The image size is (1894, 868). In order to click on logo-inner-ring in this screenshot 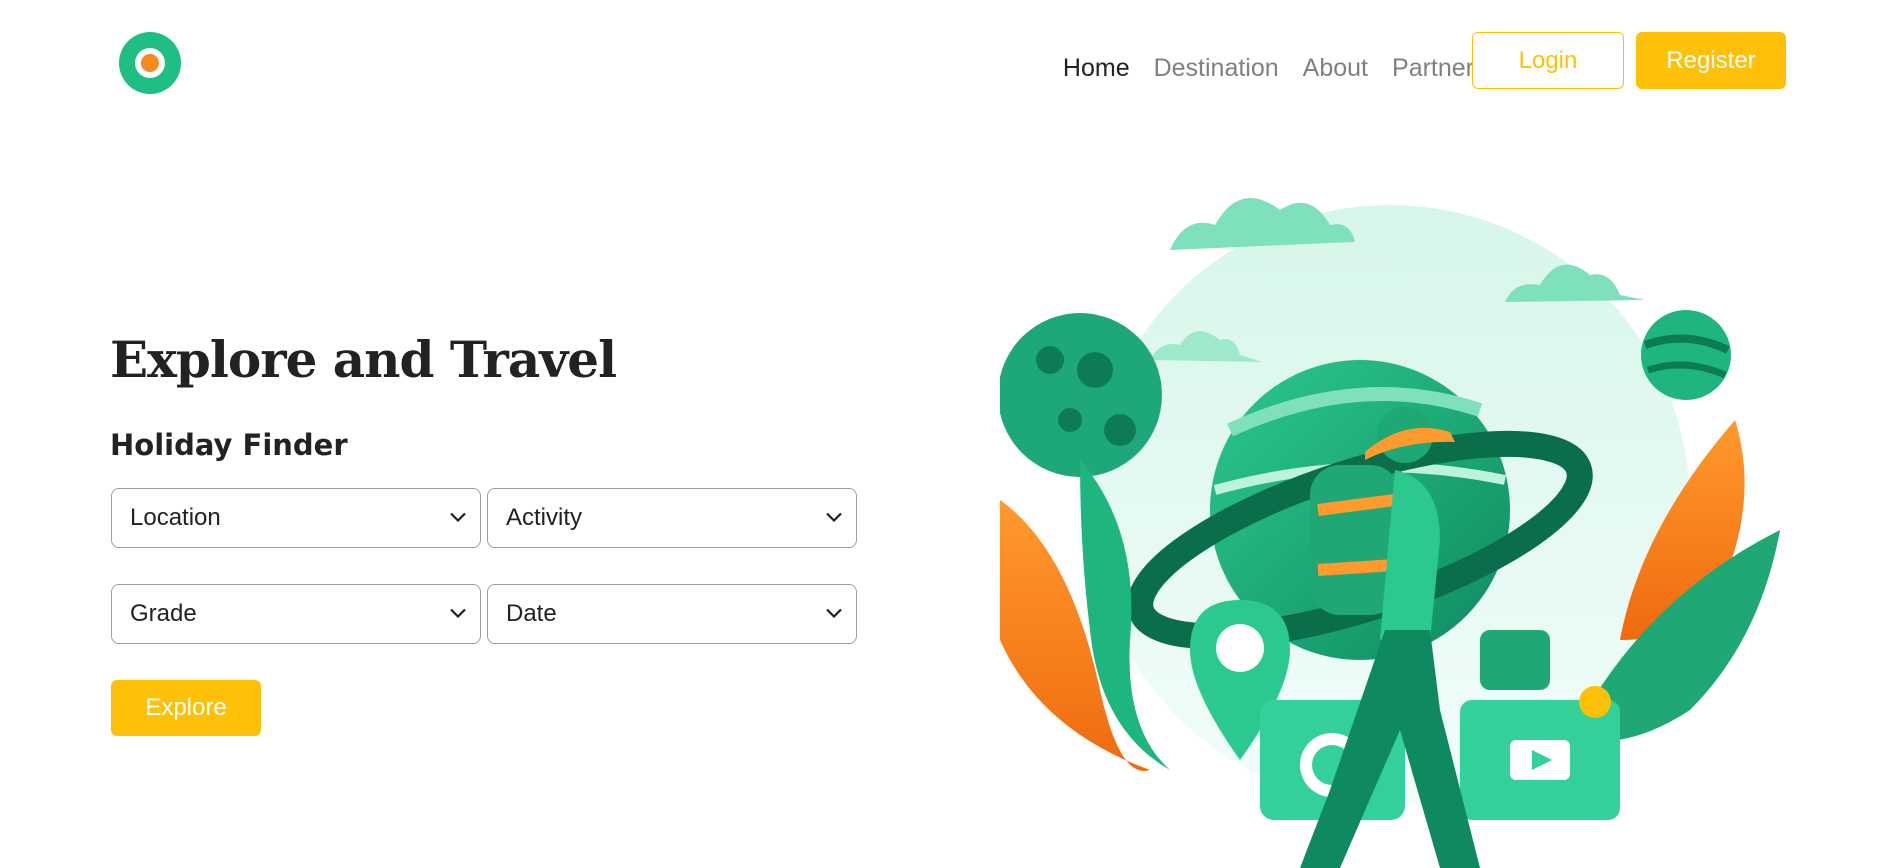, I will do `click(150, 63)`.